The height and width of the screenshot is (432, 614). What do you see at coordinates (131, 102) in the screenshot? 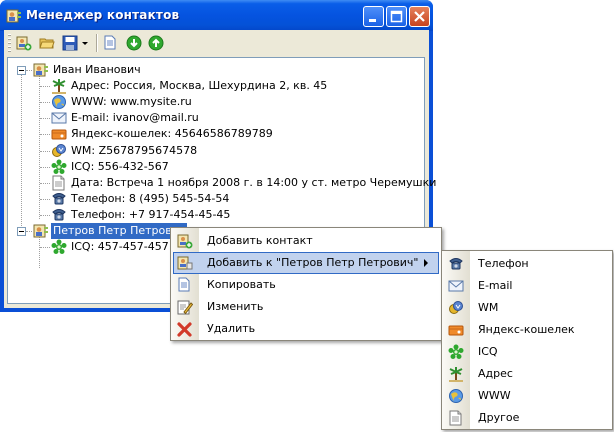
I see `contact-field-text: WWW: www.mysite.ru` at bounding box center [131, 102].